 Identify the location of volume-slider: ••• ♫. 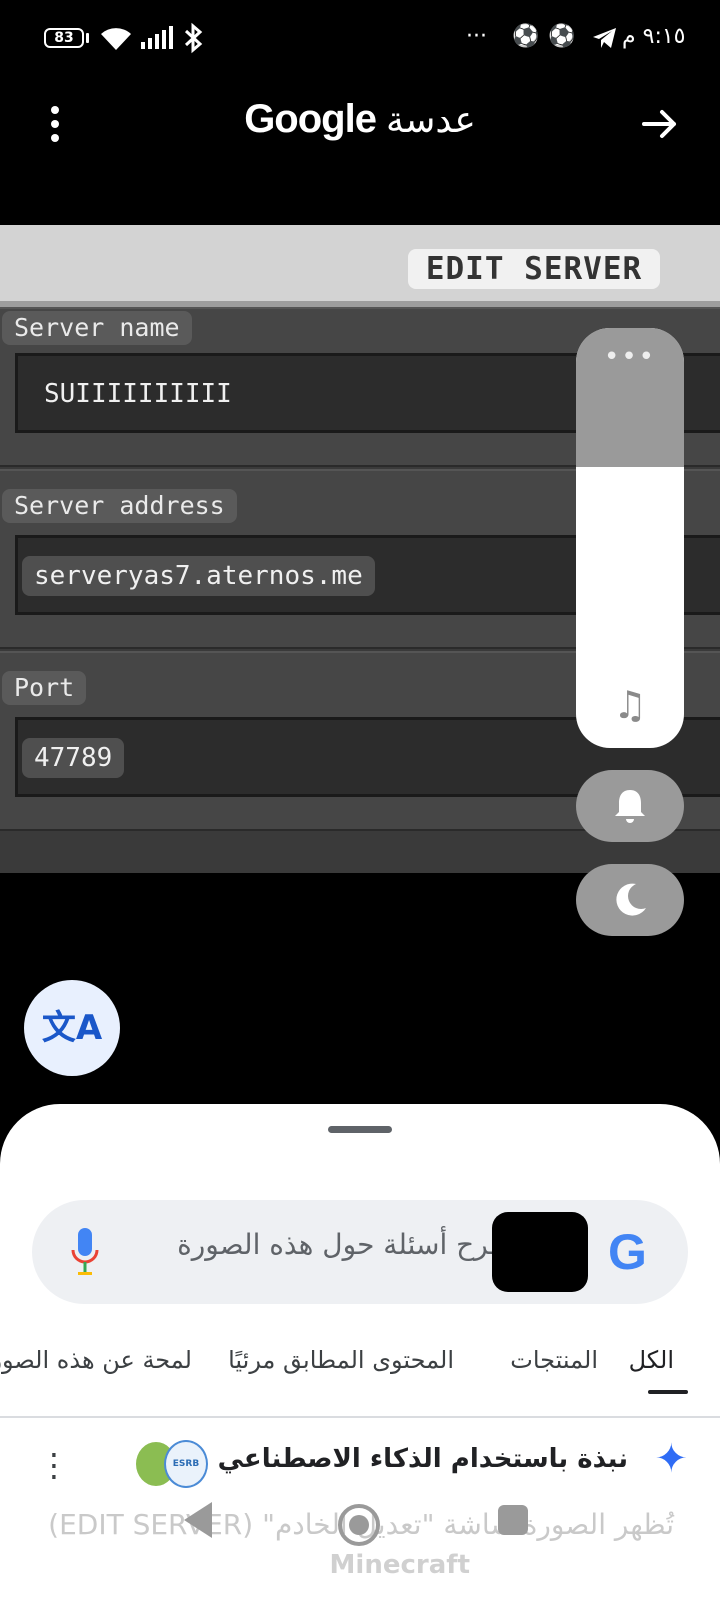
(630, 538).